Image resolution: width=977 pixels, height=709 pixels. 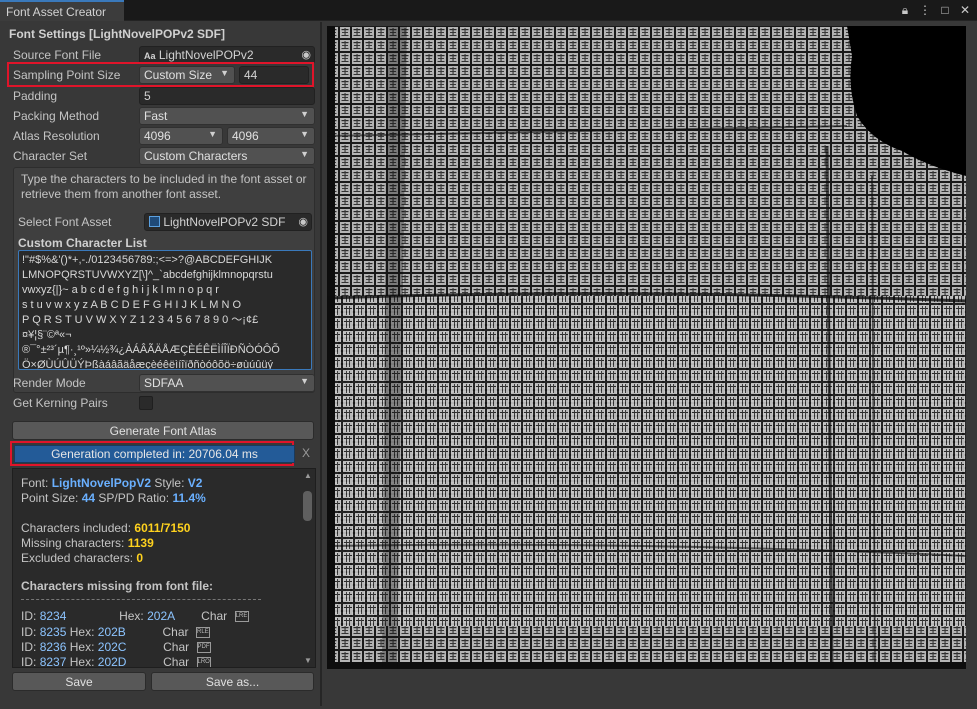 I want to click on tab-title: Font Asset Creator, so click(x=56, y=12).